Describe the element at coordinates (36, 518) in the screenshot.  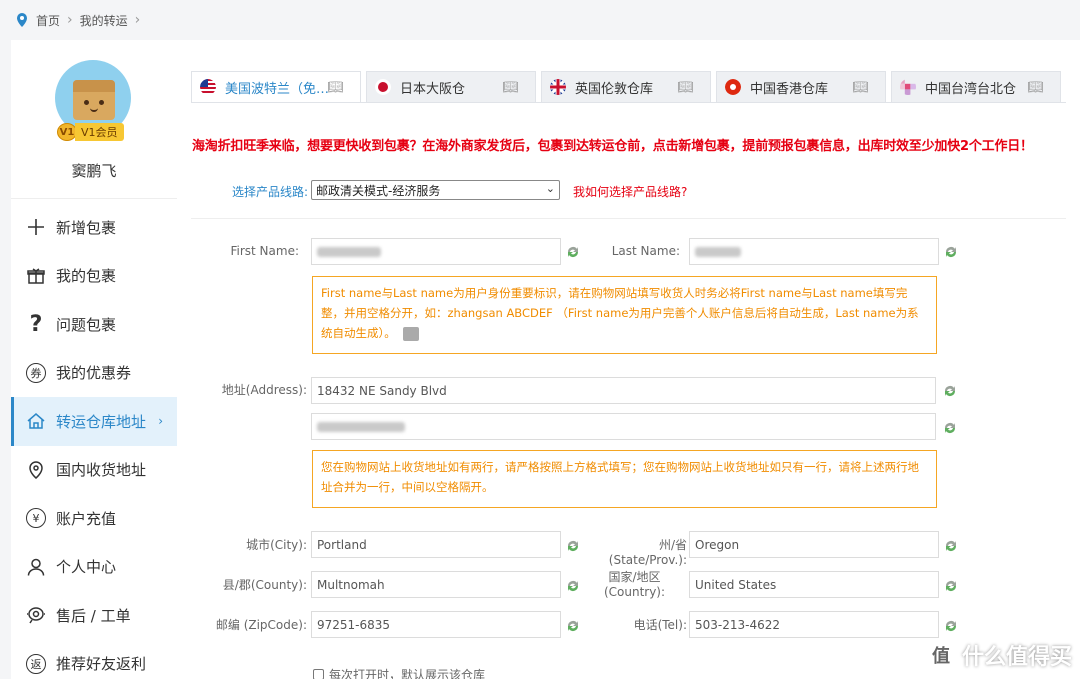
I see `yen-icon: ¥` at that location.